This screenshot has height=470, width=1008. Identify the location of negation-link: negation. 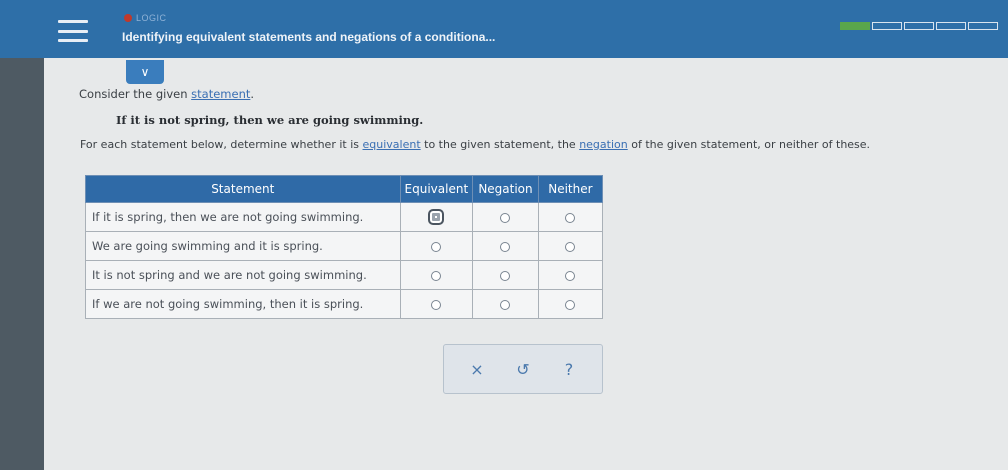
(603, 144).